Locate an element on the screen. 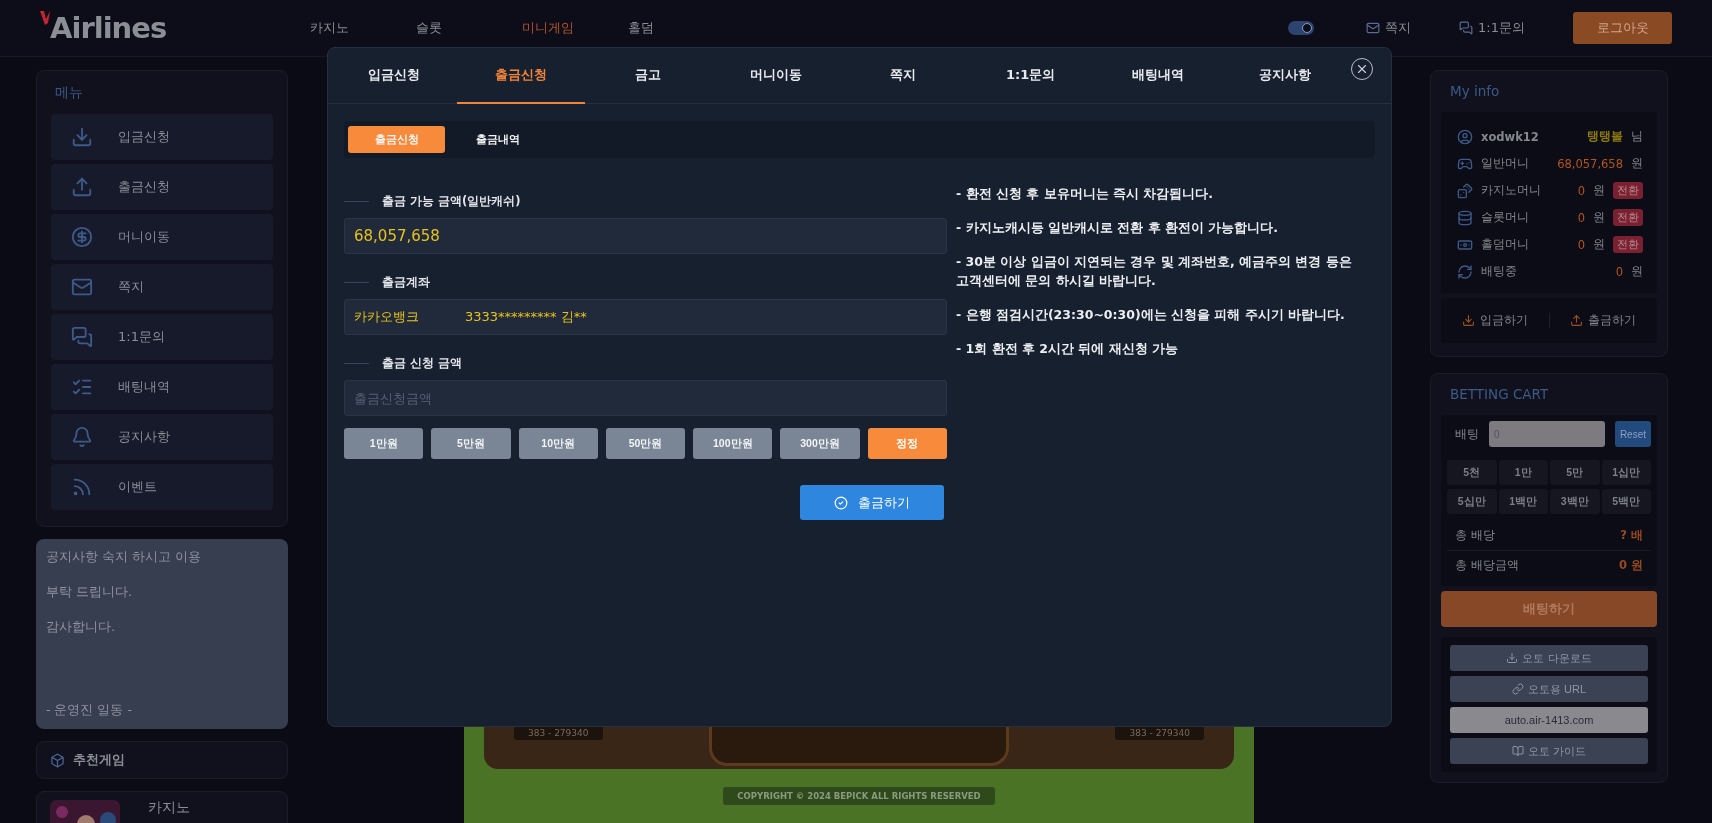 Image resolution: width=1712 pixels, height=823 pixels. dialog-tab: 금고 is located at coordinates (648, 76).